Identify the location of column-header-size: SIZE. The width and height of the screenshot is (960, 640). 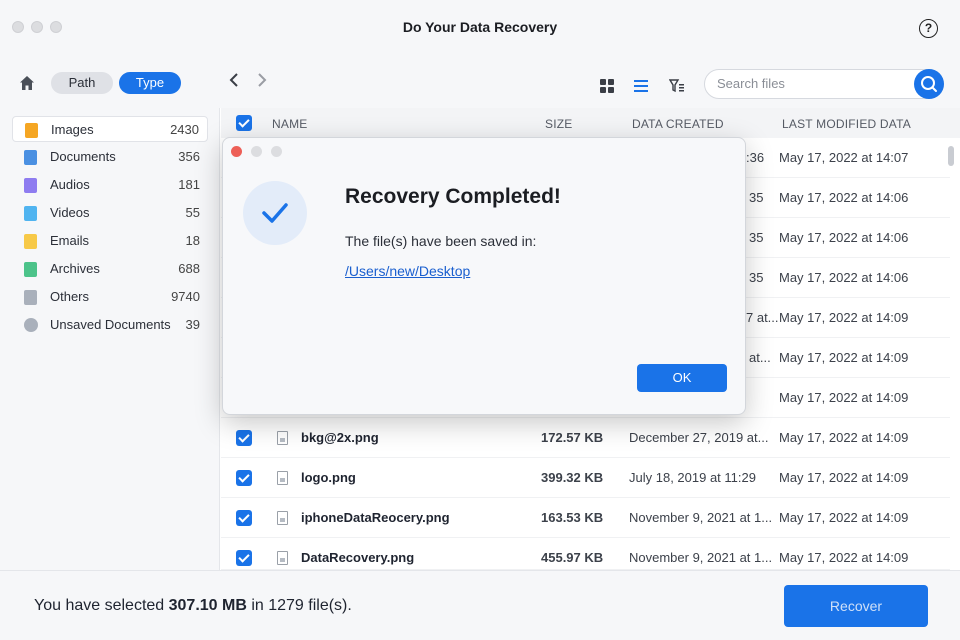
(558, 124).